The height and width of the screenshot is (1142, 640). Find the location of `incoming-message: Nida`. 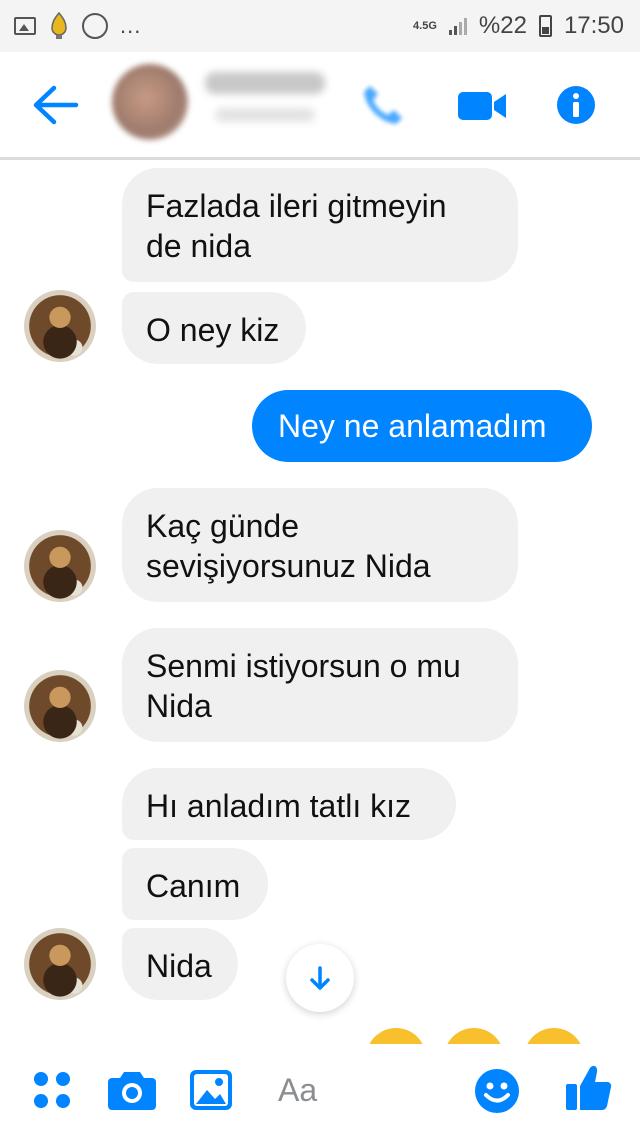

incoming-message: Nida is located at coordinates (180, 964).